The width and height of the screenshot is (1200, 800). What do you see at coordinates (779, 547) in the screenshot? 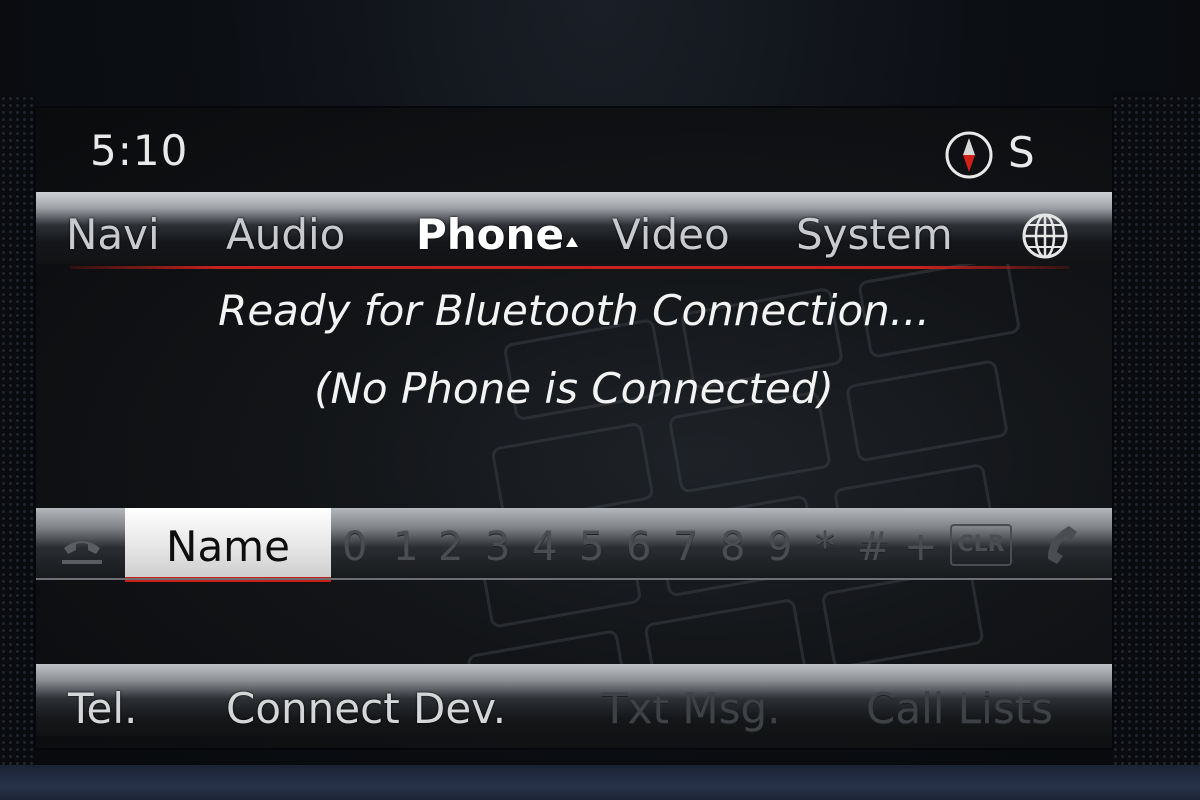
I see `dial-key-9: 9` at bounding box center [779, 547].